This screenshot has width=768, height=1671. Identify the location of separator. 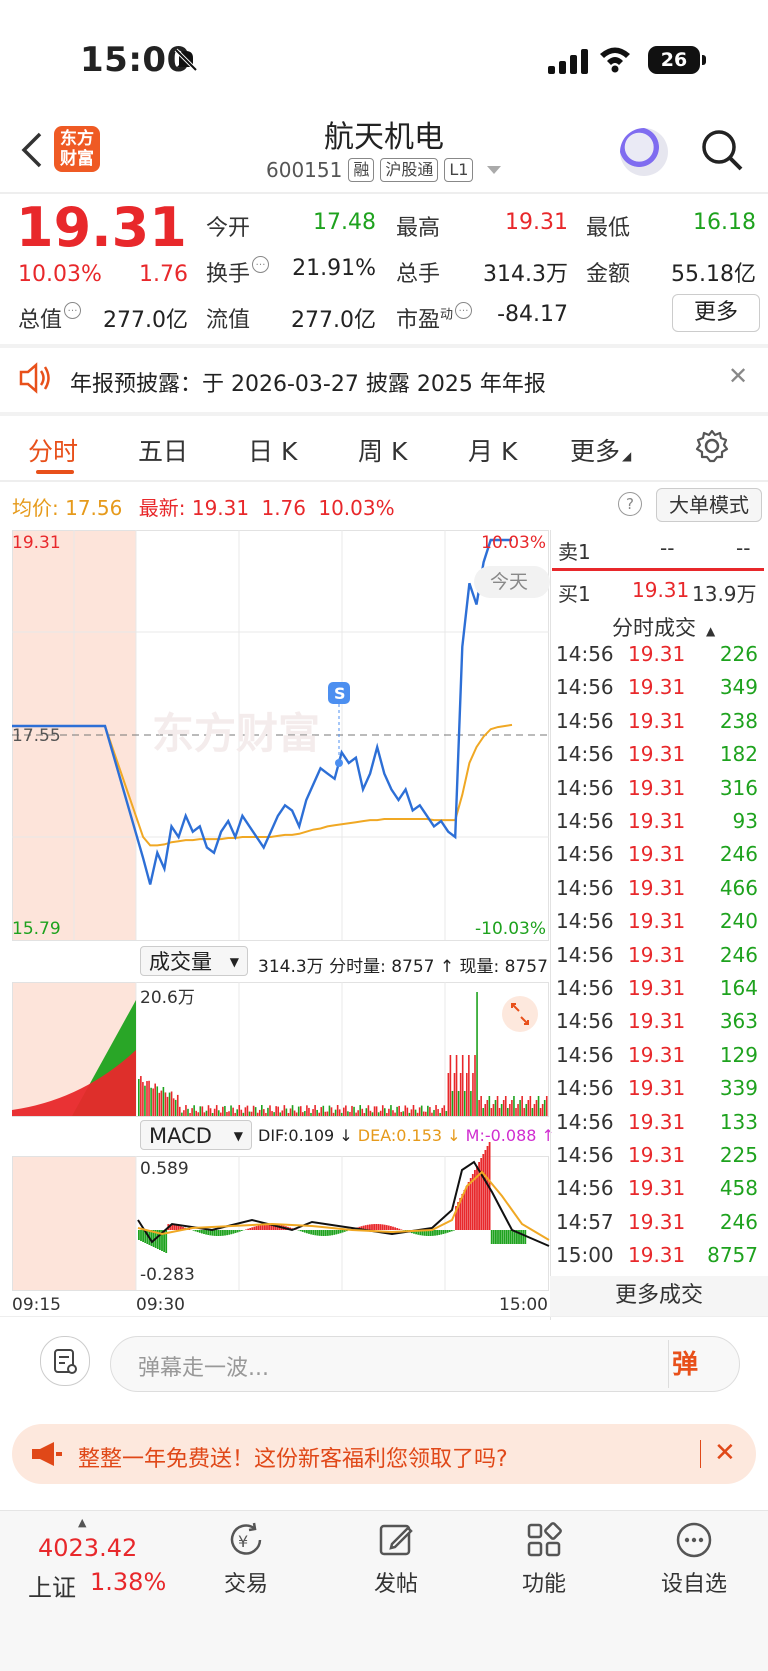
(668, 1364).